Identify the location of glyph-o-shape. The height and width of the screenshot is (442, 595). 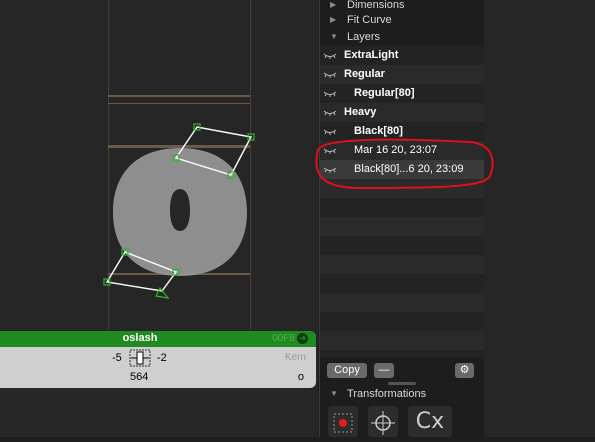
(180, 212).